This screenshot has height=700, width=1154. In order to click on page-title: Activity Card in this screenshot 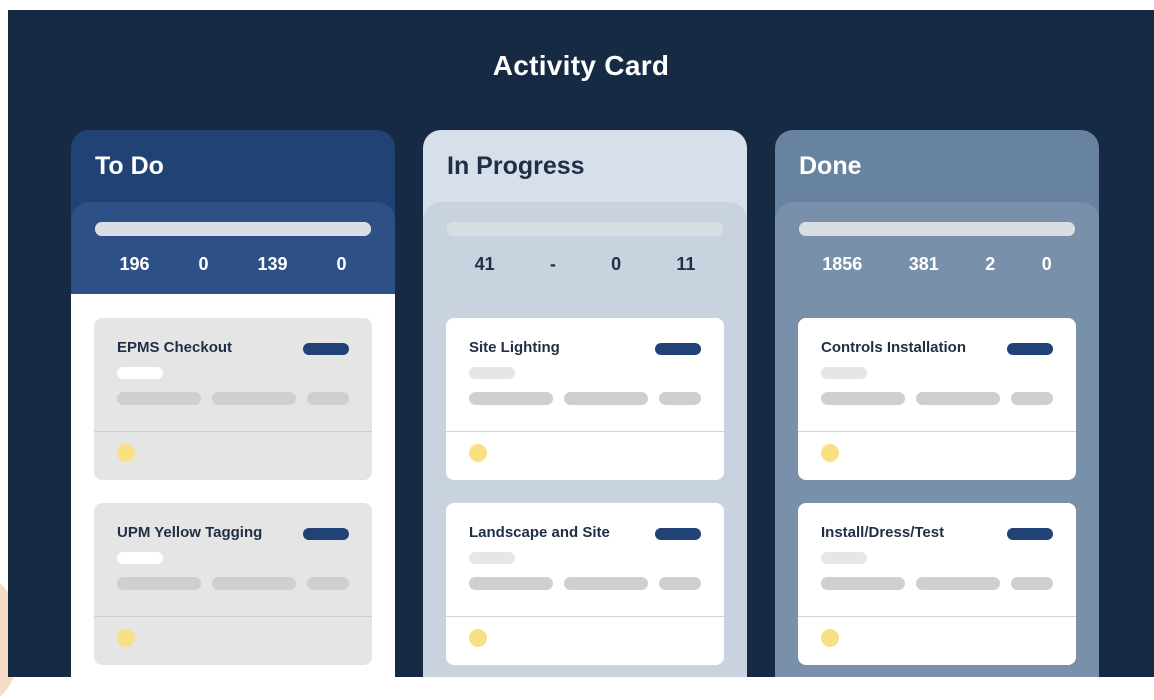, I will do `click(581, 65)`.